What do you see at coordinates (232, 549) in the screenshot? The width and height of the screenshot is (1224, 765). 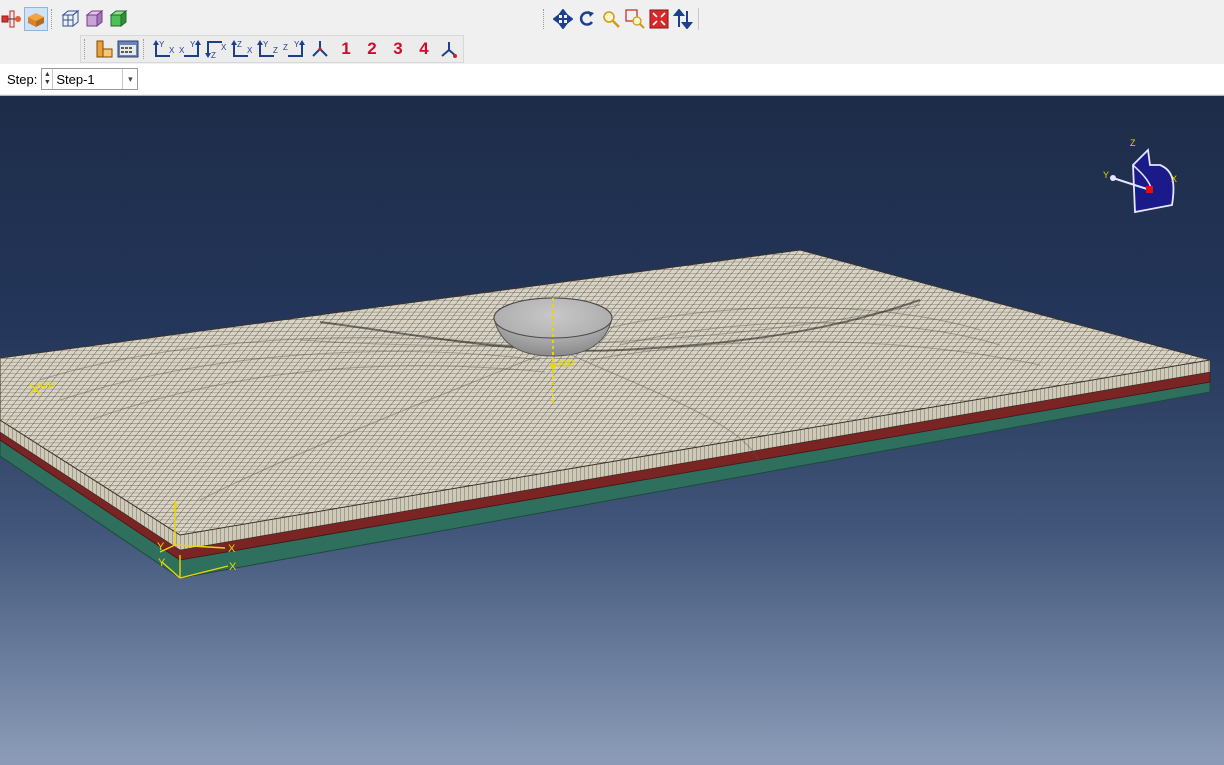 I see `csys-x1-label: X` at bounding box center [232, 549].